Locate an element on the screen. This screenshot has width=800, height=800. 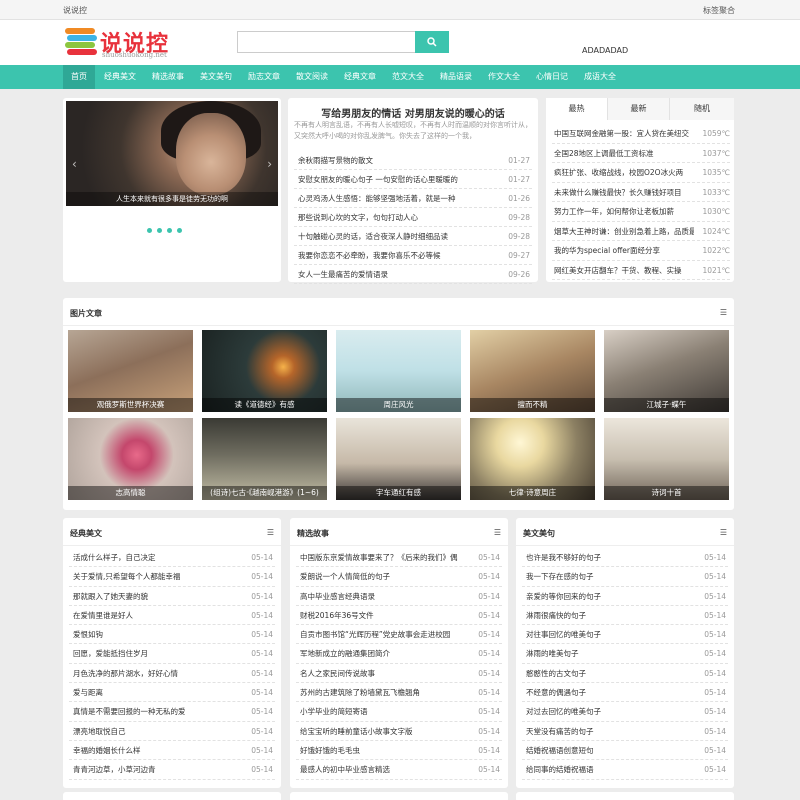
list-item: 月色洗净的那片湖水，好好心情 05-14 is located at coordinates (172, 674).